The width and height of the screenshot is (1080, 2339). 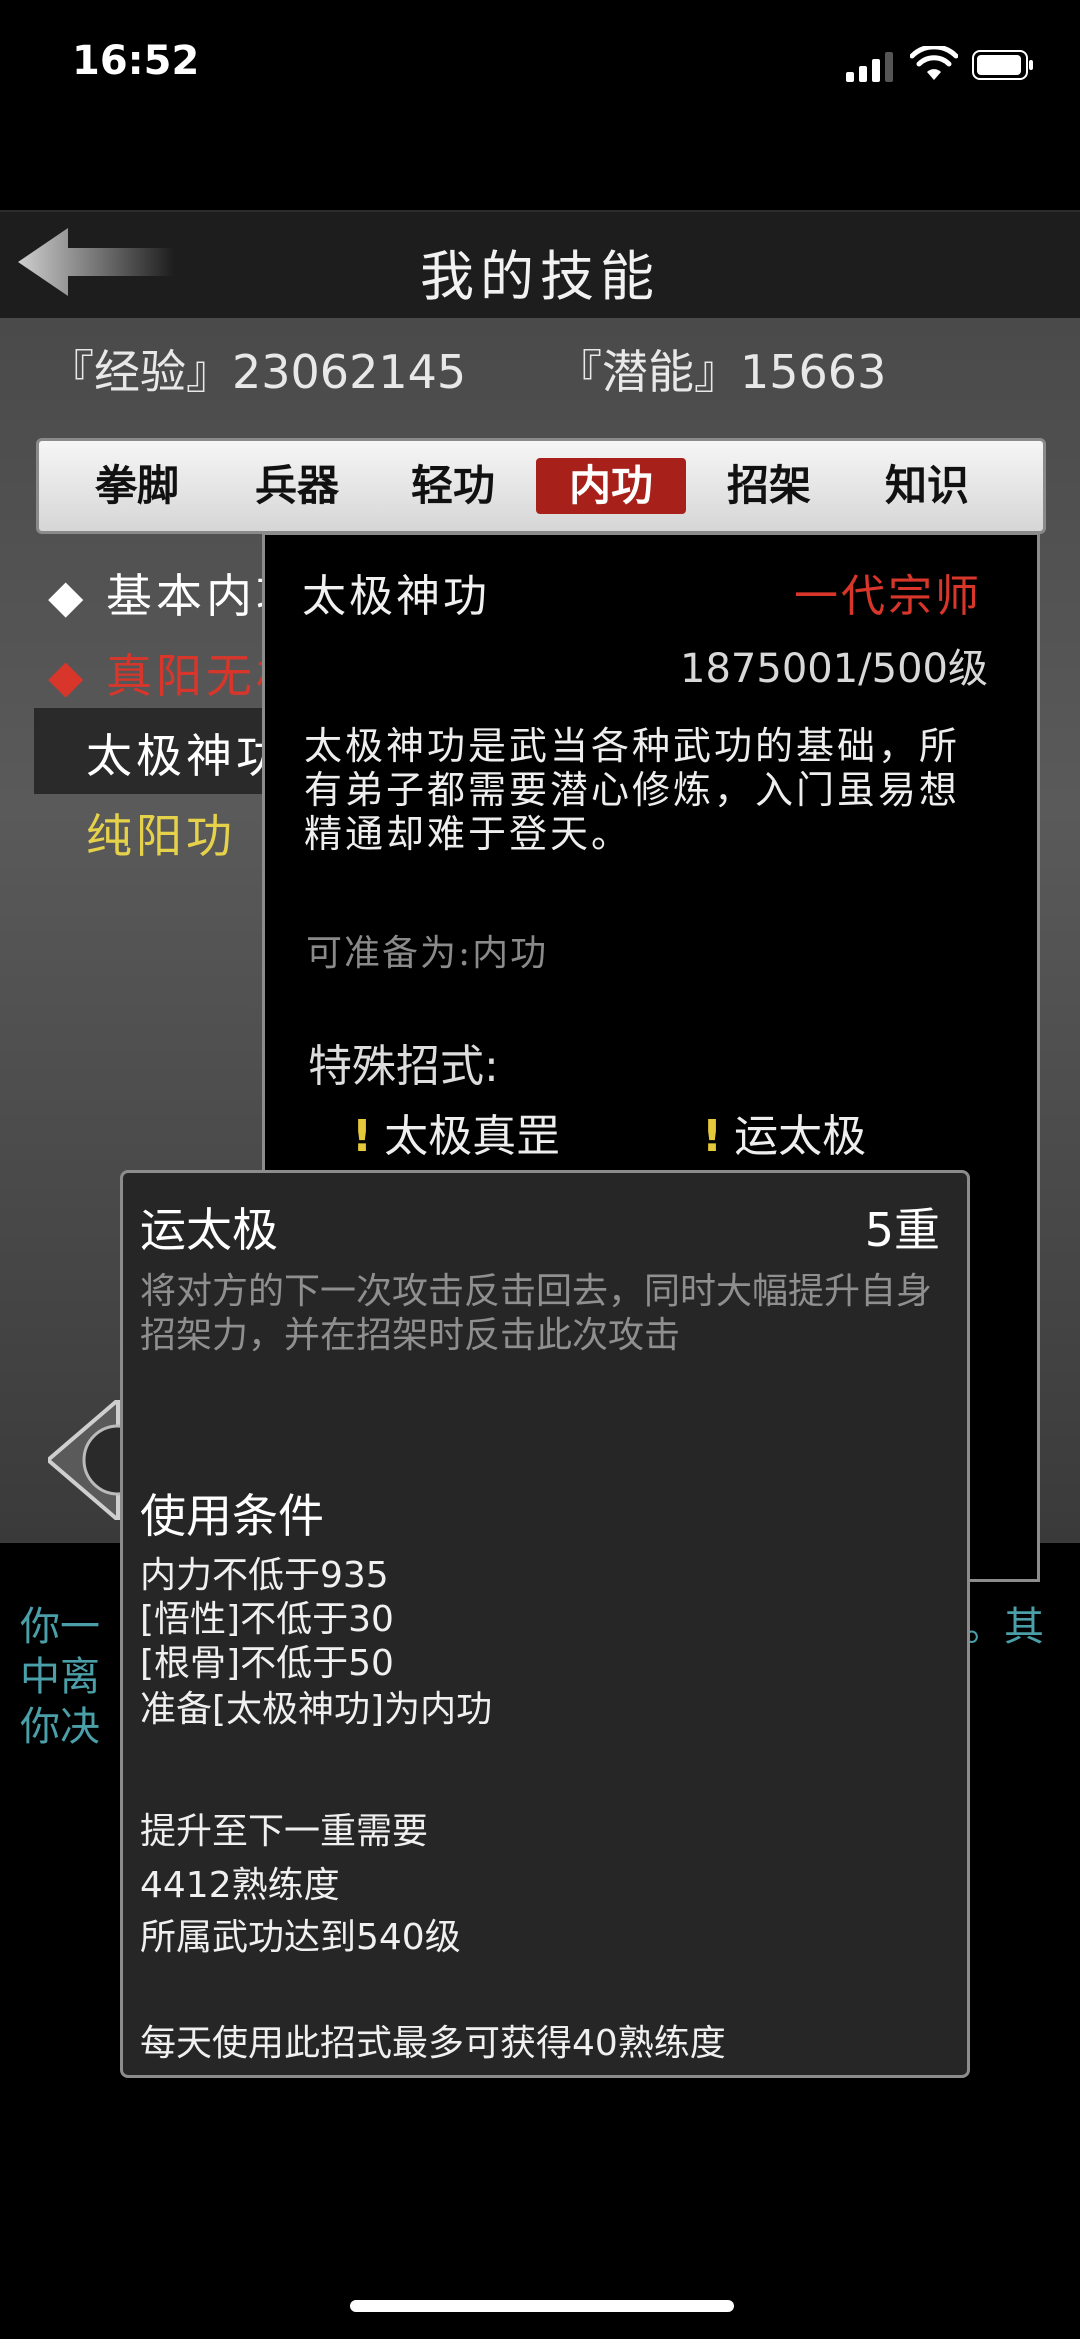 I want to click on log-text-line2: 中离, so click(x=60, y=1677).